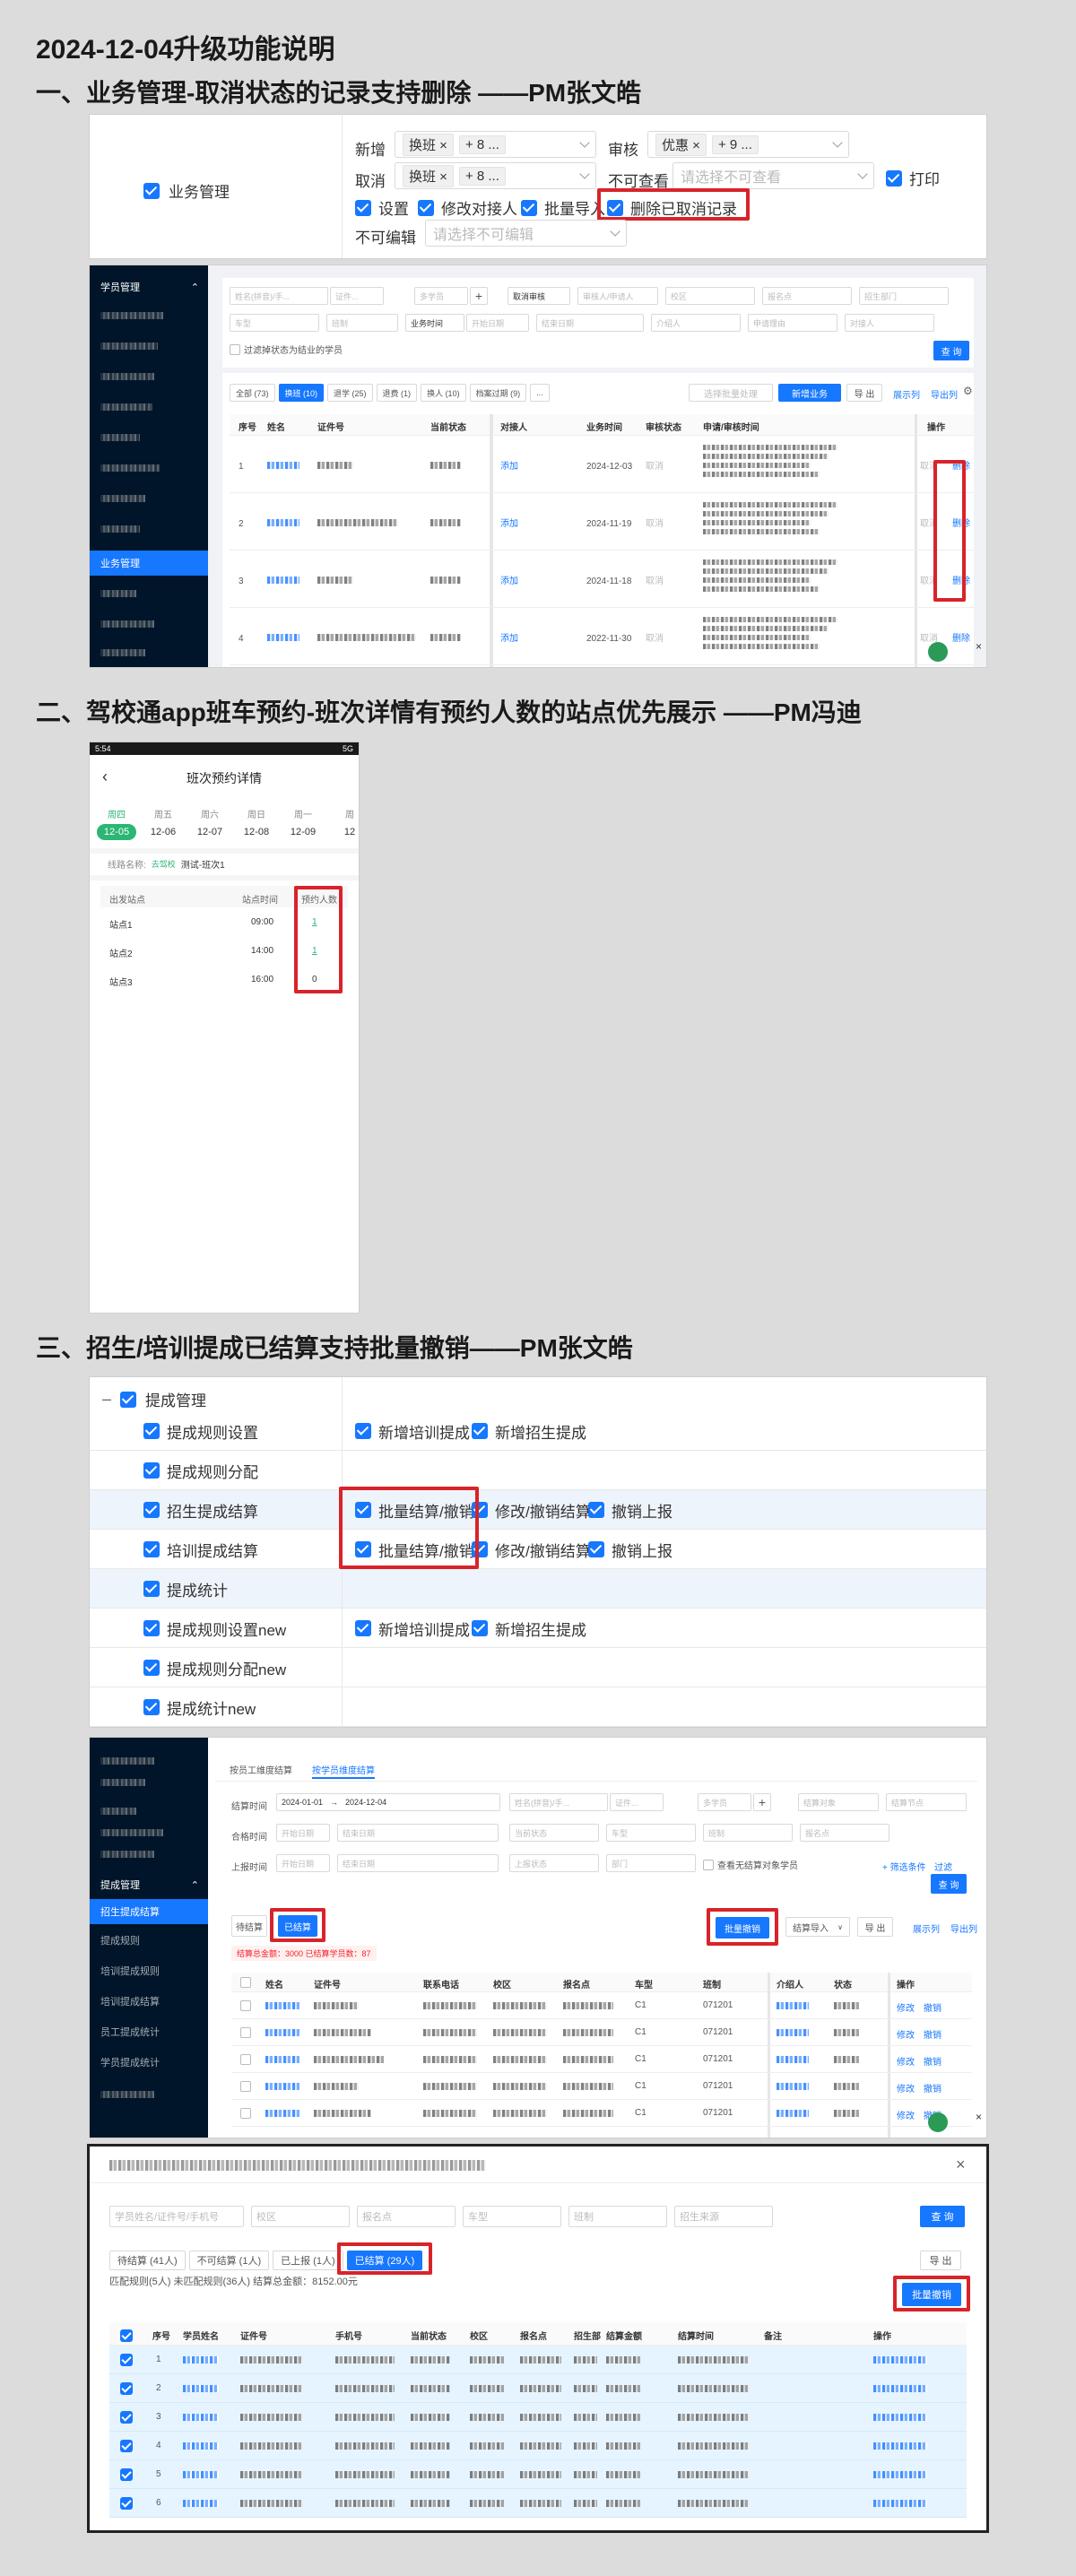  I want to click on biz-tab: 全部 (73), so click(252, 393).